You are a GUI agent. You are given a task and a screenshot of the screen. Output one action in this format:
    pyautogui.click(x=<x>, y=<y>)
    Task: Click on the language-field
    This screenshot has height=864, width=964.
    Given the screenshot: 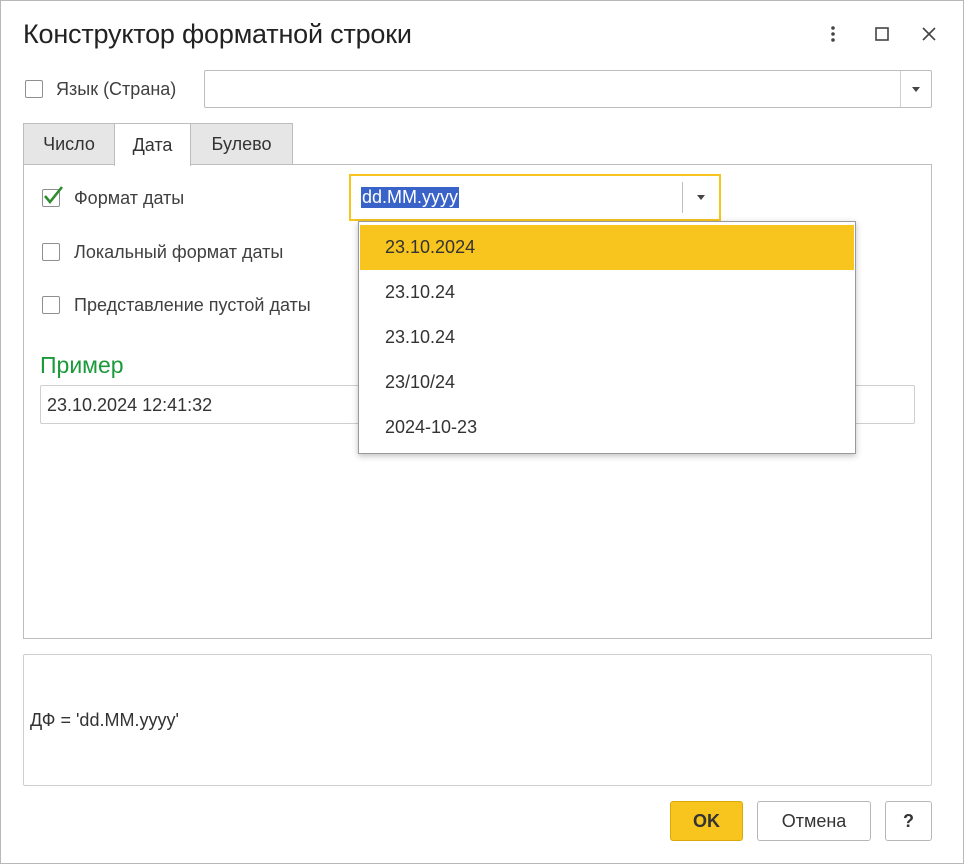 What is the action you would take?
    pyautogui.click(x=568, y=89)
    